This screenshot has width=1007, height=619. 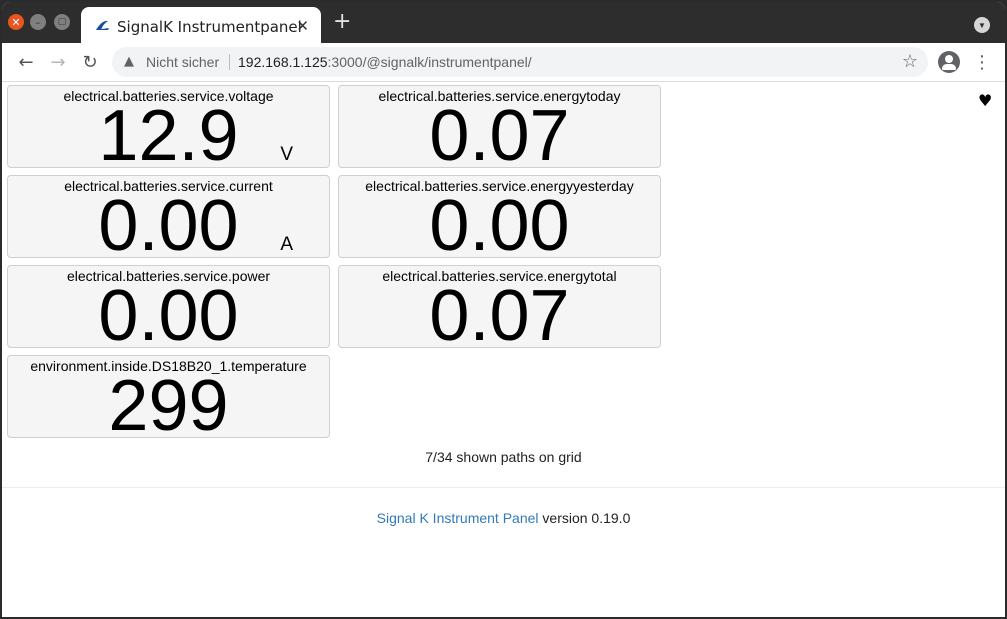 I want to click on instrument-cell: electrical.batteries.service.power 0.00, so click(x=168, y=306).